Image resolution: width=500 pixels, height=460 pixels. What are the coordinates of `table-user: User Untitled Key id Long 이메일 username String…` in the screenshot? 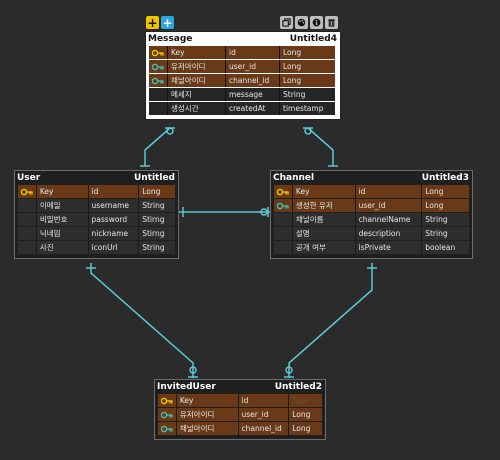 It's located at (96, 214).